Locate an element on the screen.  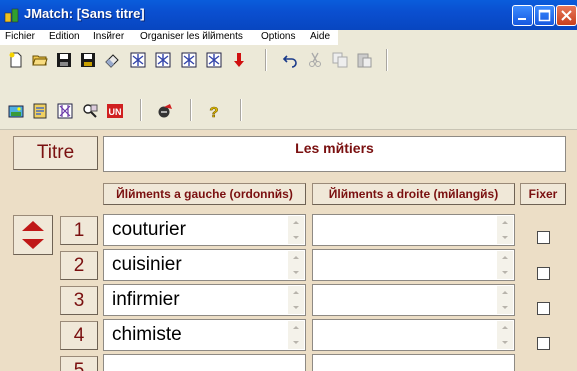
left-item-field: cuisinier is located at coordinates (204, 265).